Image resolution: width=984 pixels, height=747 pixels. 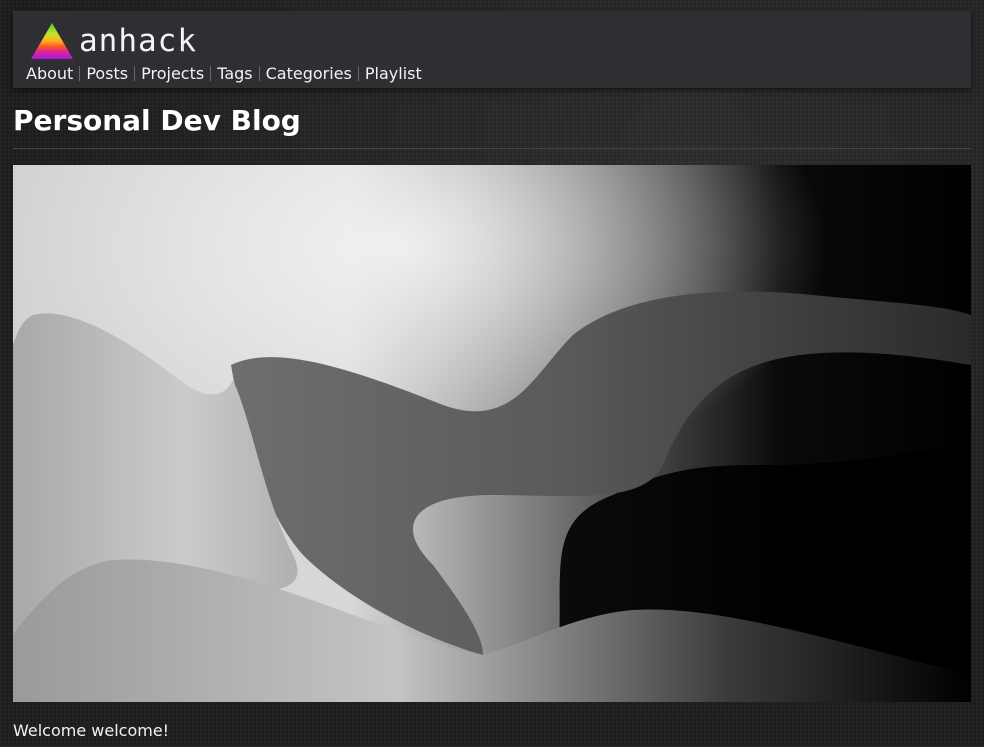 I want to click on nav-projects: Projects, so click(x=172, y=73).